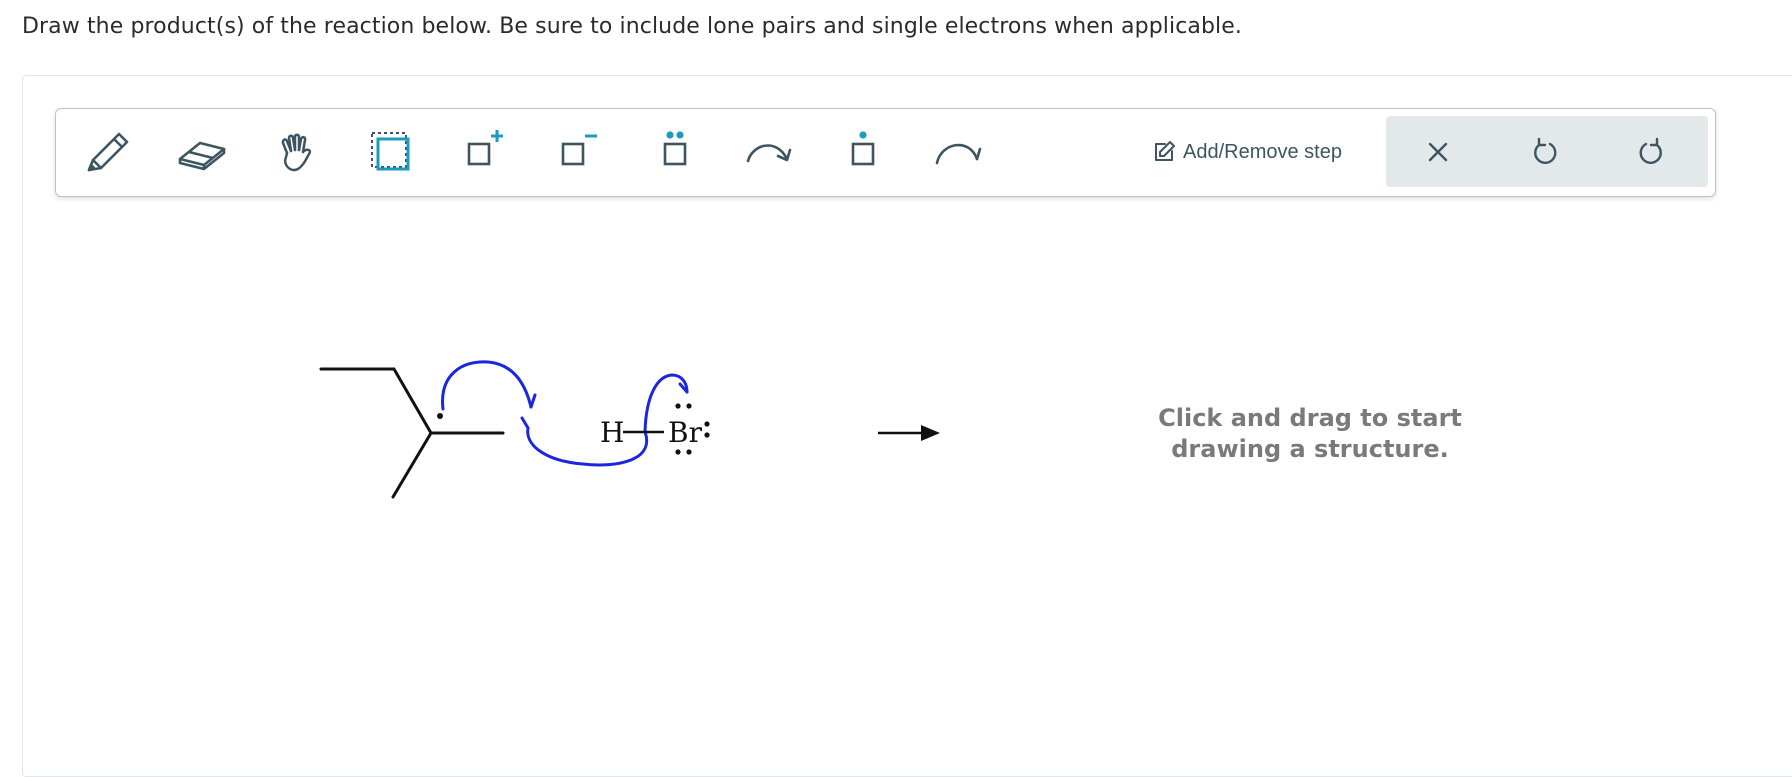  What do you see at coordinates (440, 416) in the screenshot?
I see `radical-electron` at bounding box center [440, 416].